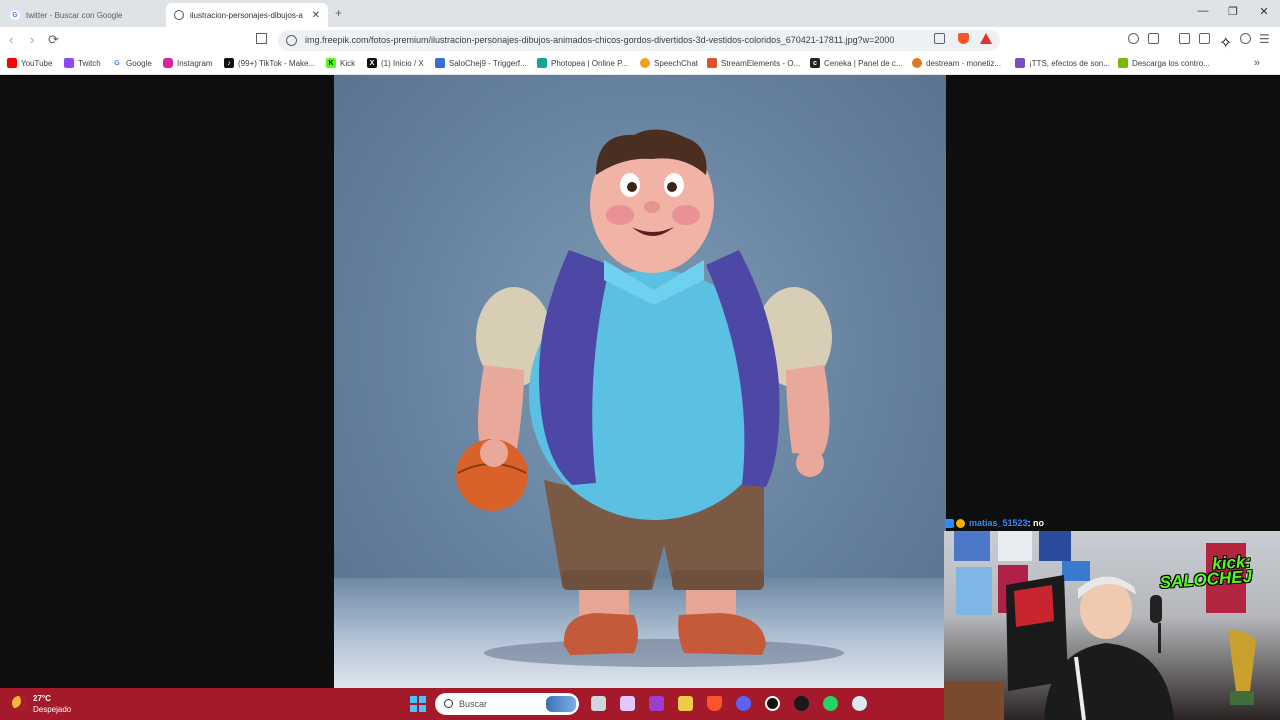  I want to click on bookmark-page-icon, so click(261, 38).